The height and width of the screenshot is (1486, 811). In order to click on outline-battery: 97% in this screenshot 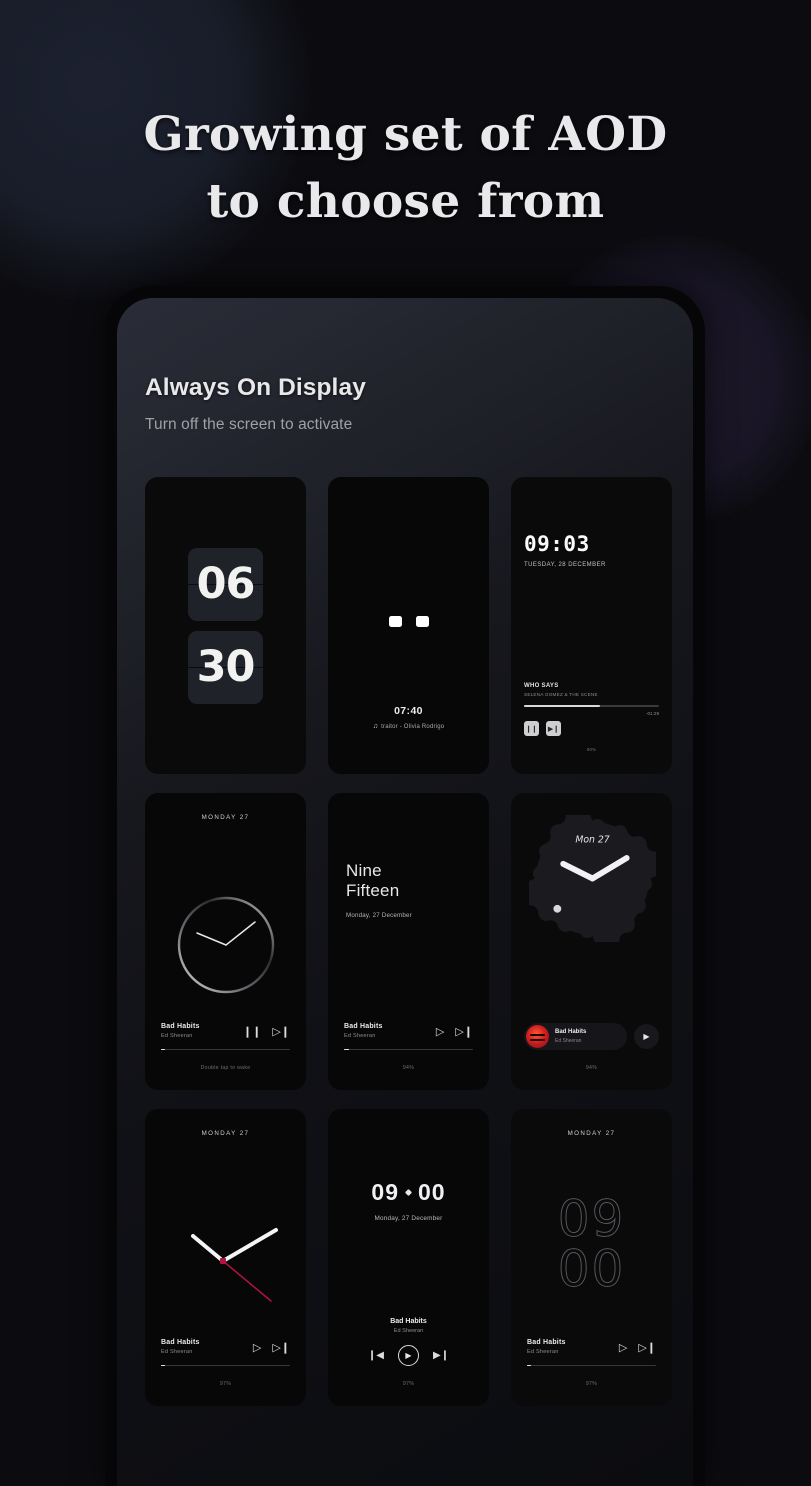, I will do `click(591, 1384)`.